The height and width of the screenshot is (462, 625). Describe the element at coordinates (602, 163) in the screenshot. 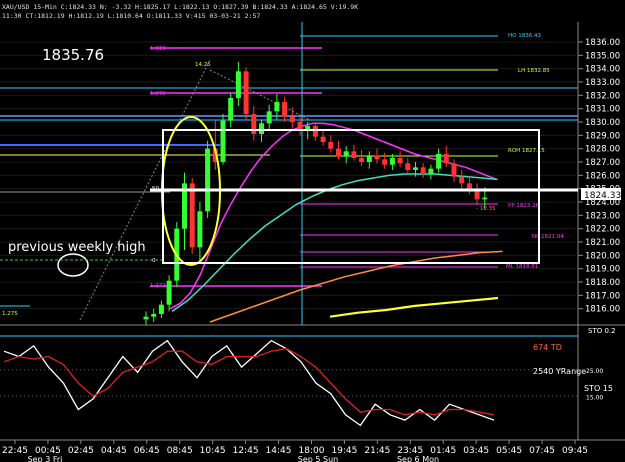

I see `y-tick-label: 1827.00` at that location.